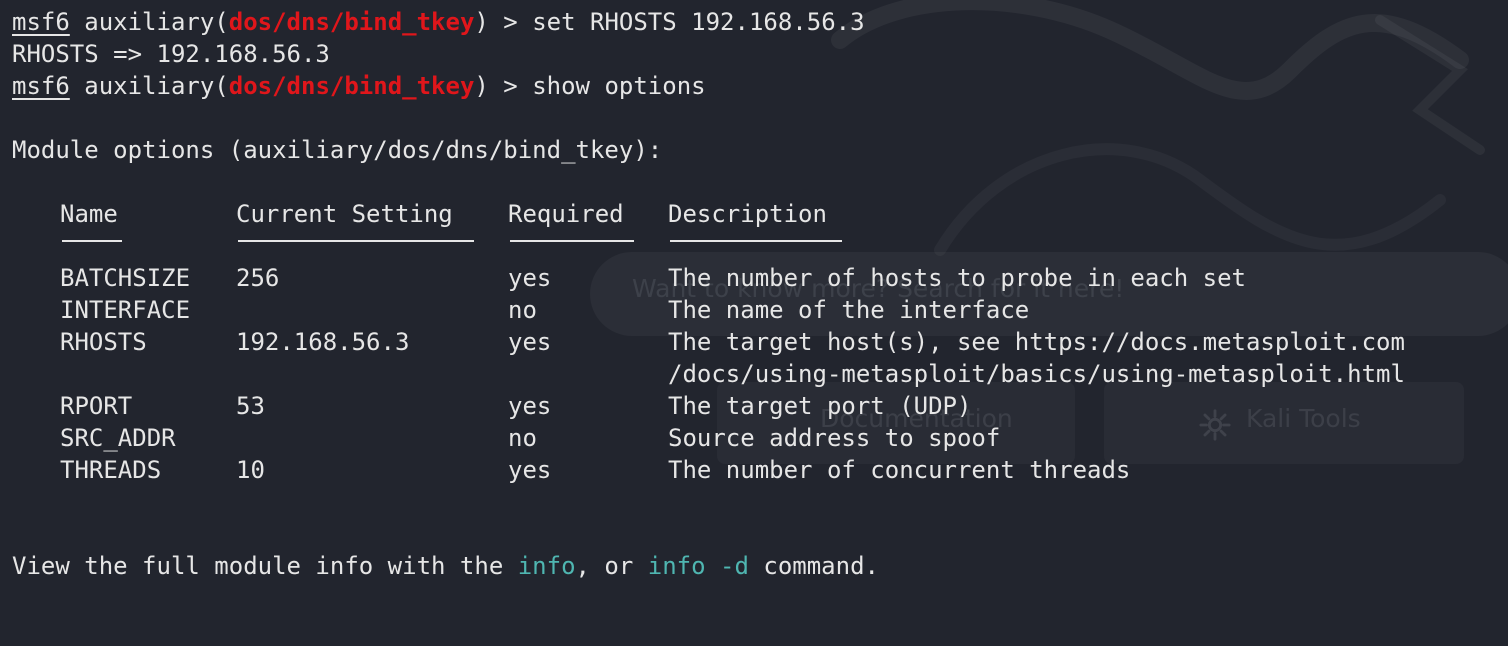 The image size is (1508, 646). What do you see at coordinates (1303, 418) in the screenshot?
I see `kali-tools-card-label: Kali Tools` at bounding box center [1303, 418].